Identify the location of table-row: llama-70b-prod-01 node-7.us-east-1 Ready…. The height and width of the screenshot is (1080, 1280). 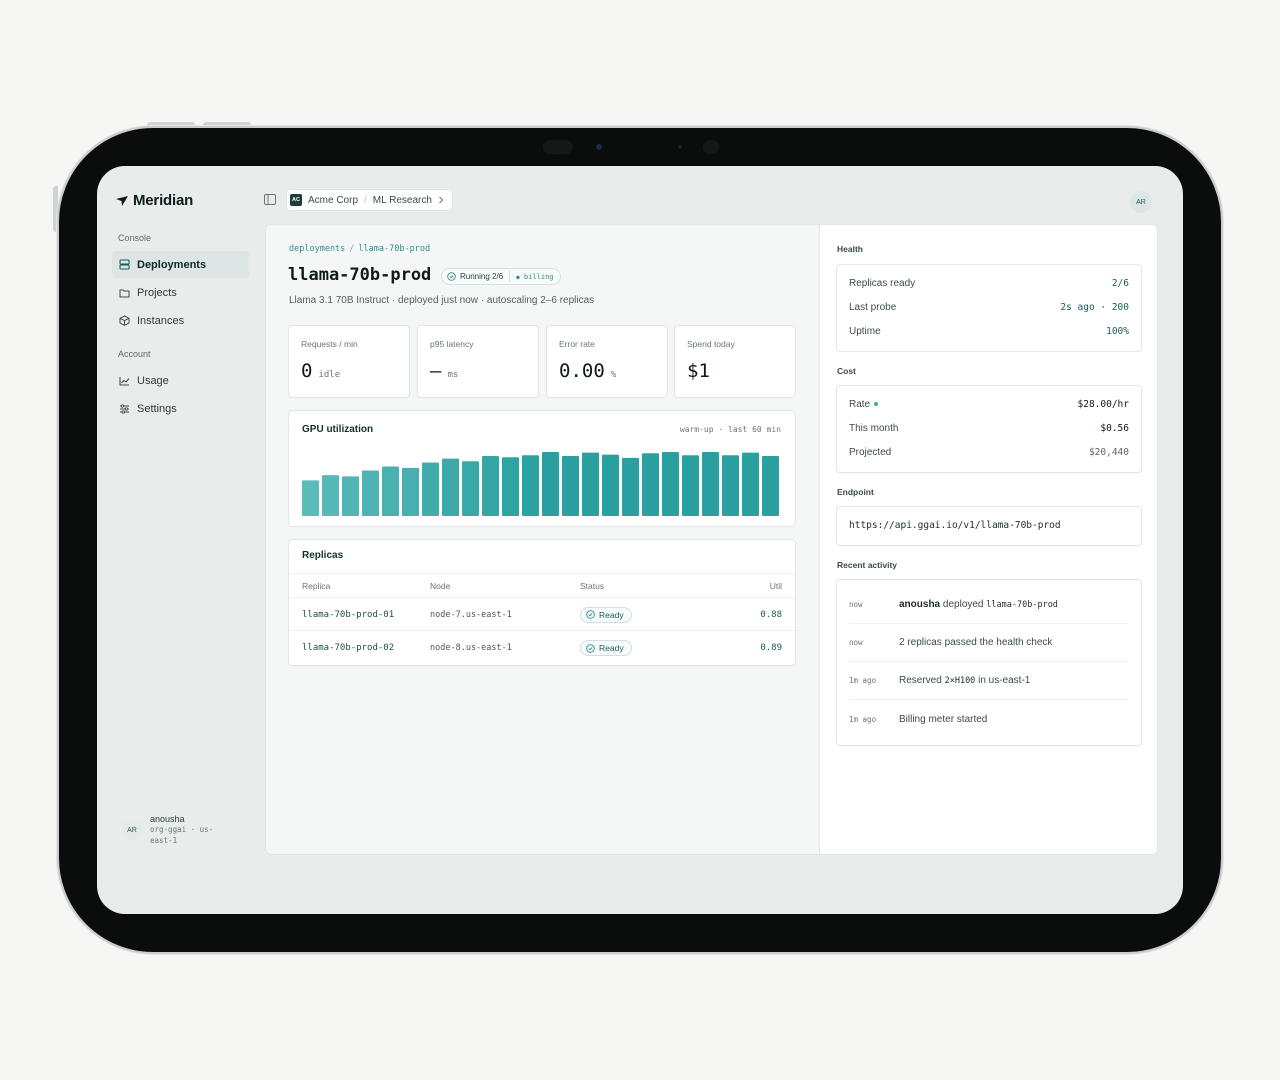
(542, 615).